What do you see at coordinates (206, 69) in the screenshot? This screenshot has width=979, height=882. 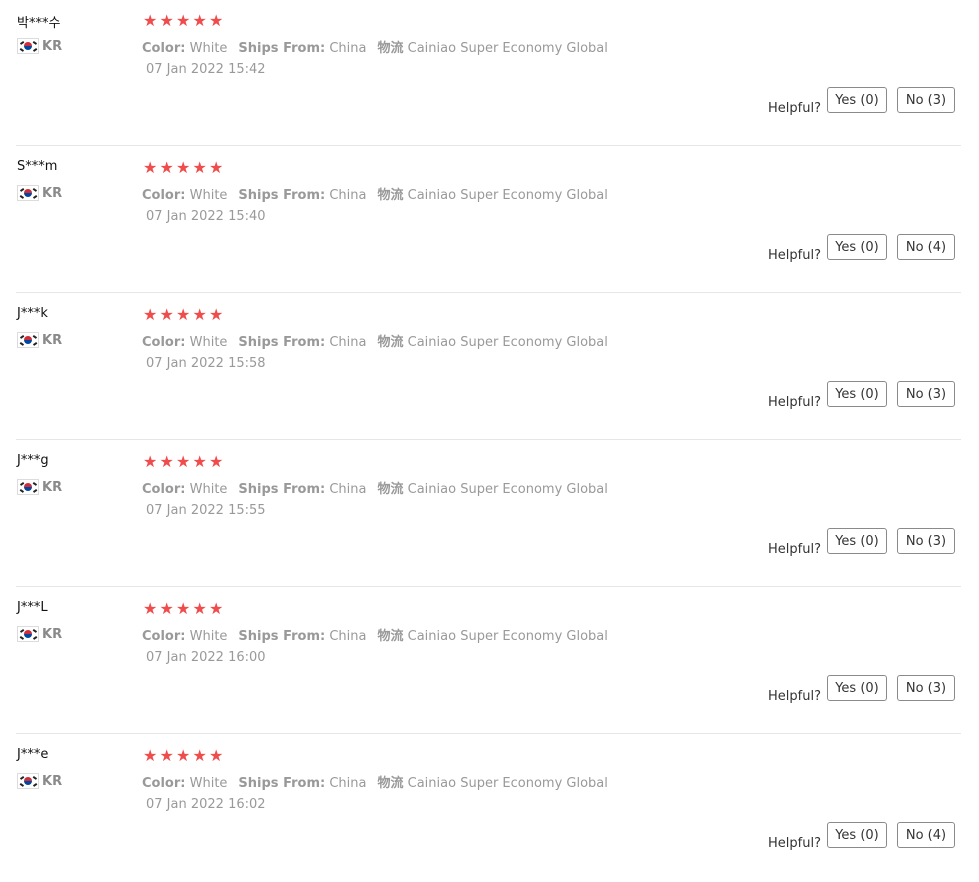 I see `review-date: 07 Jan 2022 15:42` at bounding box center [206, 69].